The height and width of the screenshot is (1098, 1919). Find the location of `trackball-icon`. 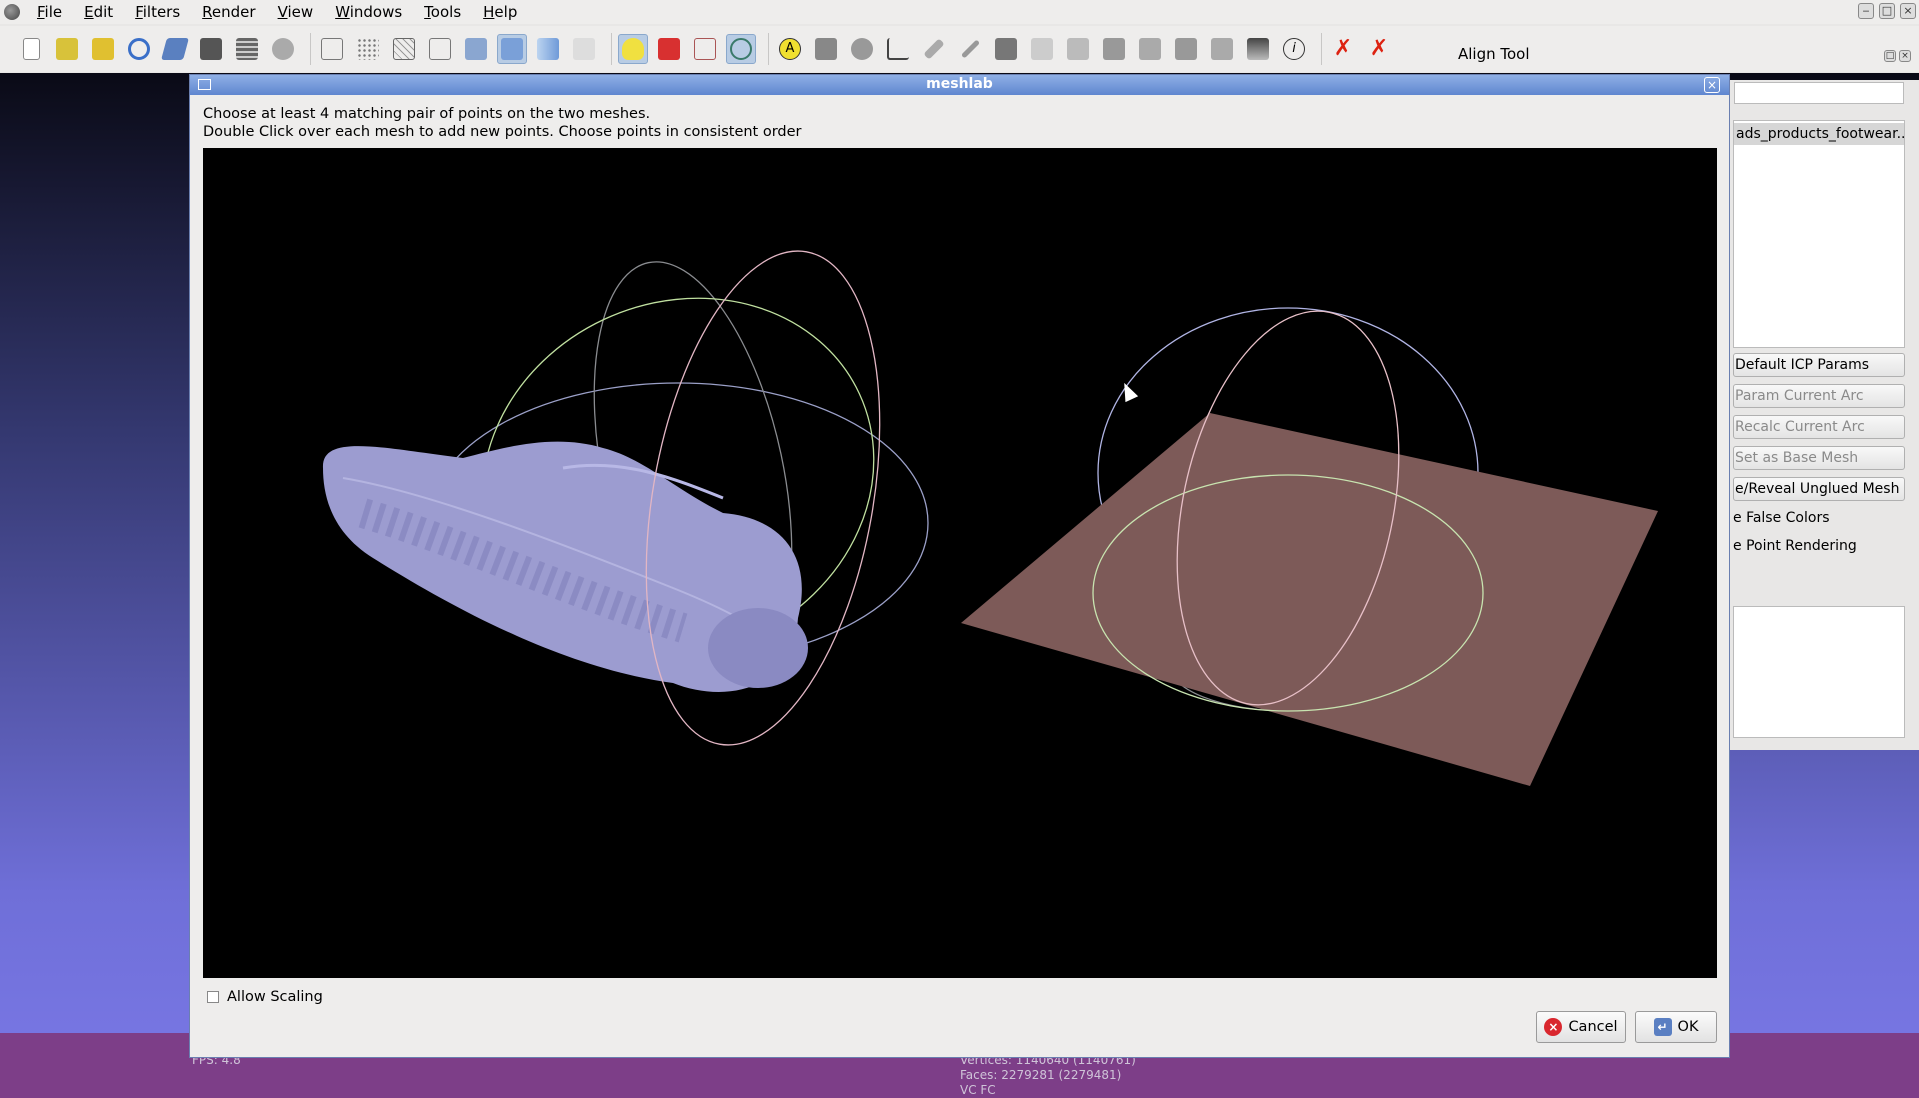

trackball-icon is located at coordinates (741, 49).